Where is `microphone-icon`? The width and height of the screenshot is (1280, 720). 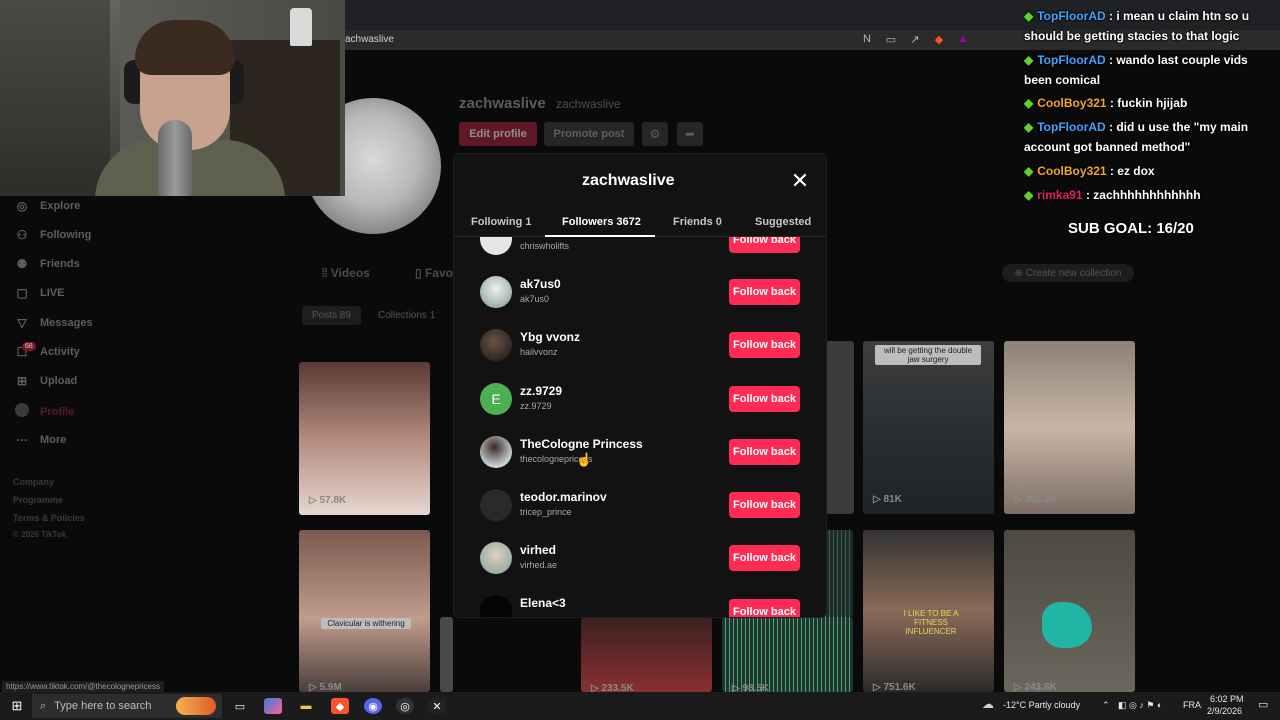 microphone-icon is located at coordinates (175, 158).